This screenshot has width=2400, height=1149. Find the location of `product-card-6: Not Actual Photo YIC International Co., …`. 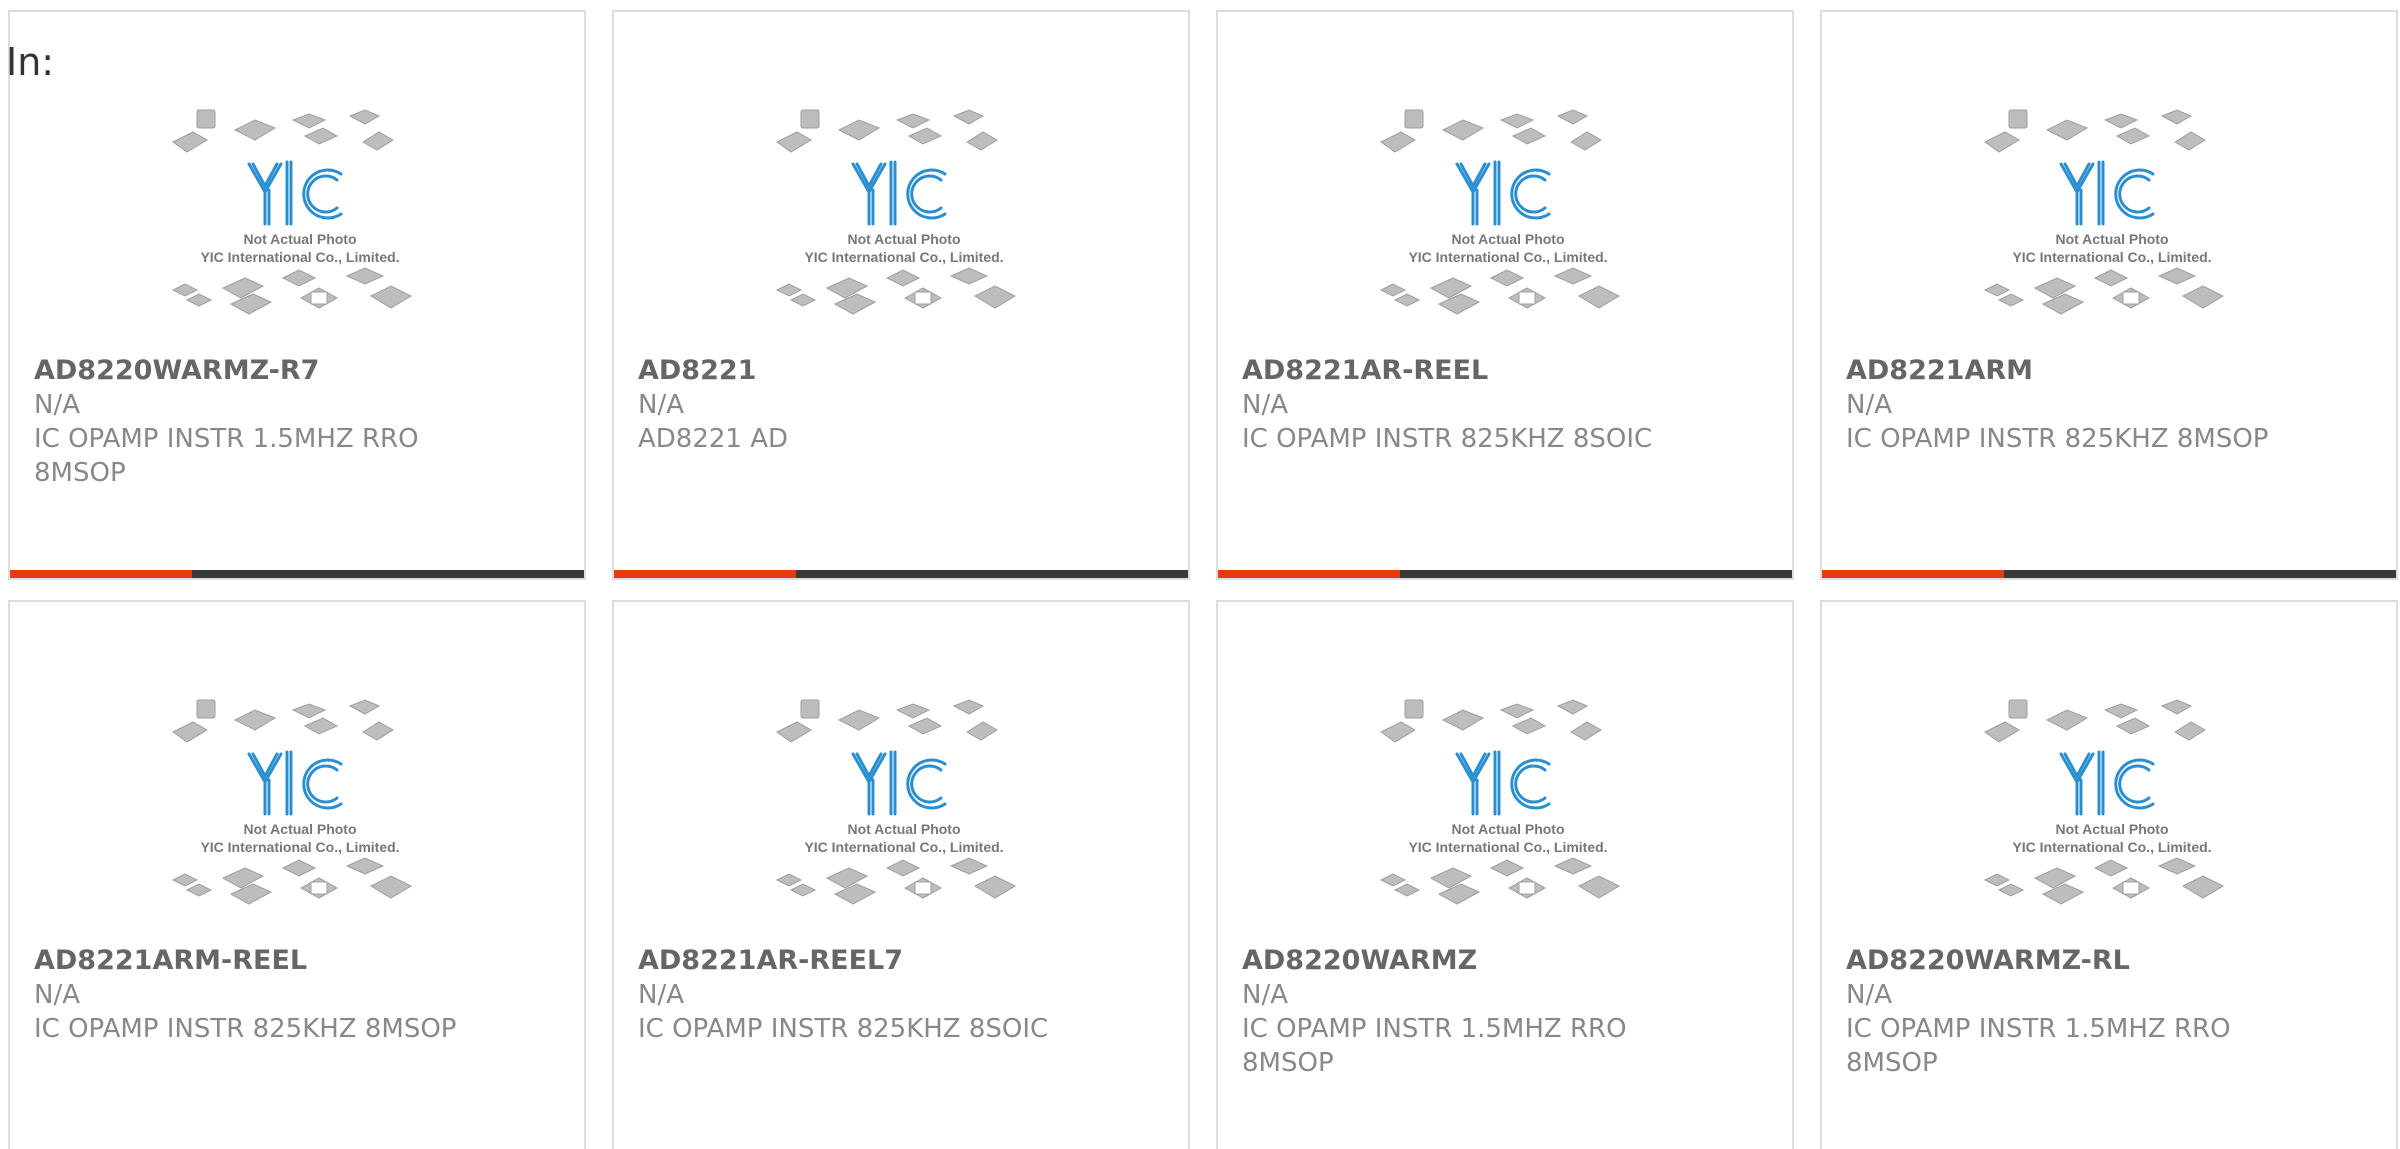

product-card-6: Not Actual Photo YIC International Co., … is located at coordinates (901, 874).